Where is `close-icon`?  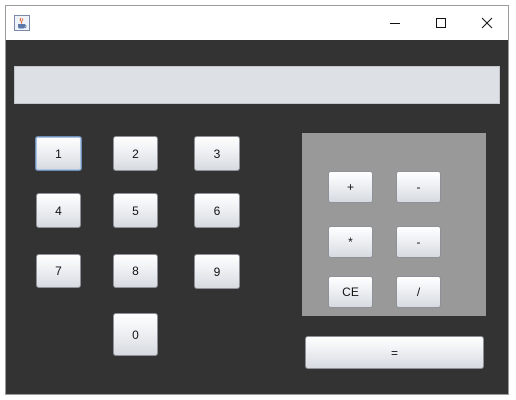
close-icon is located at coordinates (487, 23).